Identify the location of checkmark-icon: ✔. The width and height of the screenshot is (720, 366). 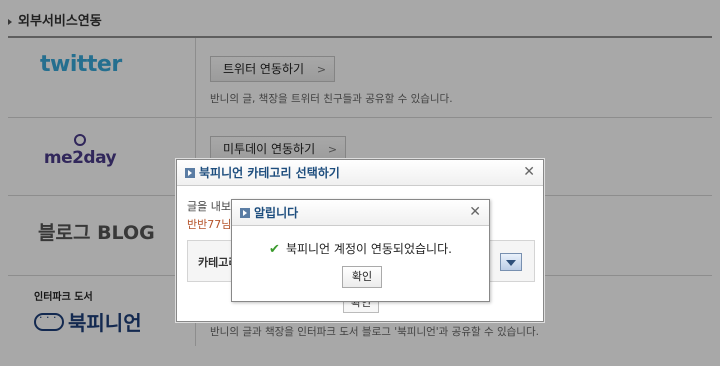
(274, 249).